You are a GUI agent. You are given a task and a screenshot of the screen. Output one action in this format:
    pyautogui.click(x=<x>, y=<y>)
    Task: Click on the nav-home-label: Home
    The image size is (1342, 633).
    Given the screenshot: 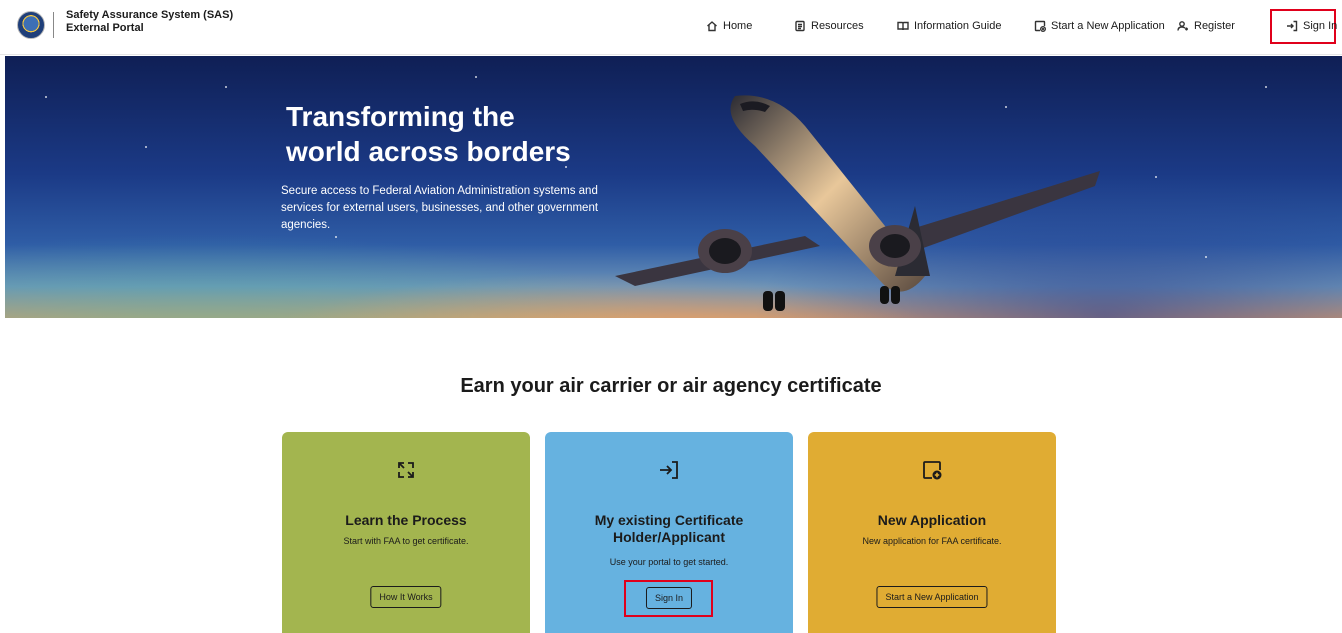 What is the action you would take?
    pyautogui.click(x=738, y=26)
    